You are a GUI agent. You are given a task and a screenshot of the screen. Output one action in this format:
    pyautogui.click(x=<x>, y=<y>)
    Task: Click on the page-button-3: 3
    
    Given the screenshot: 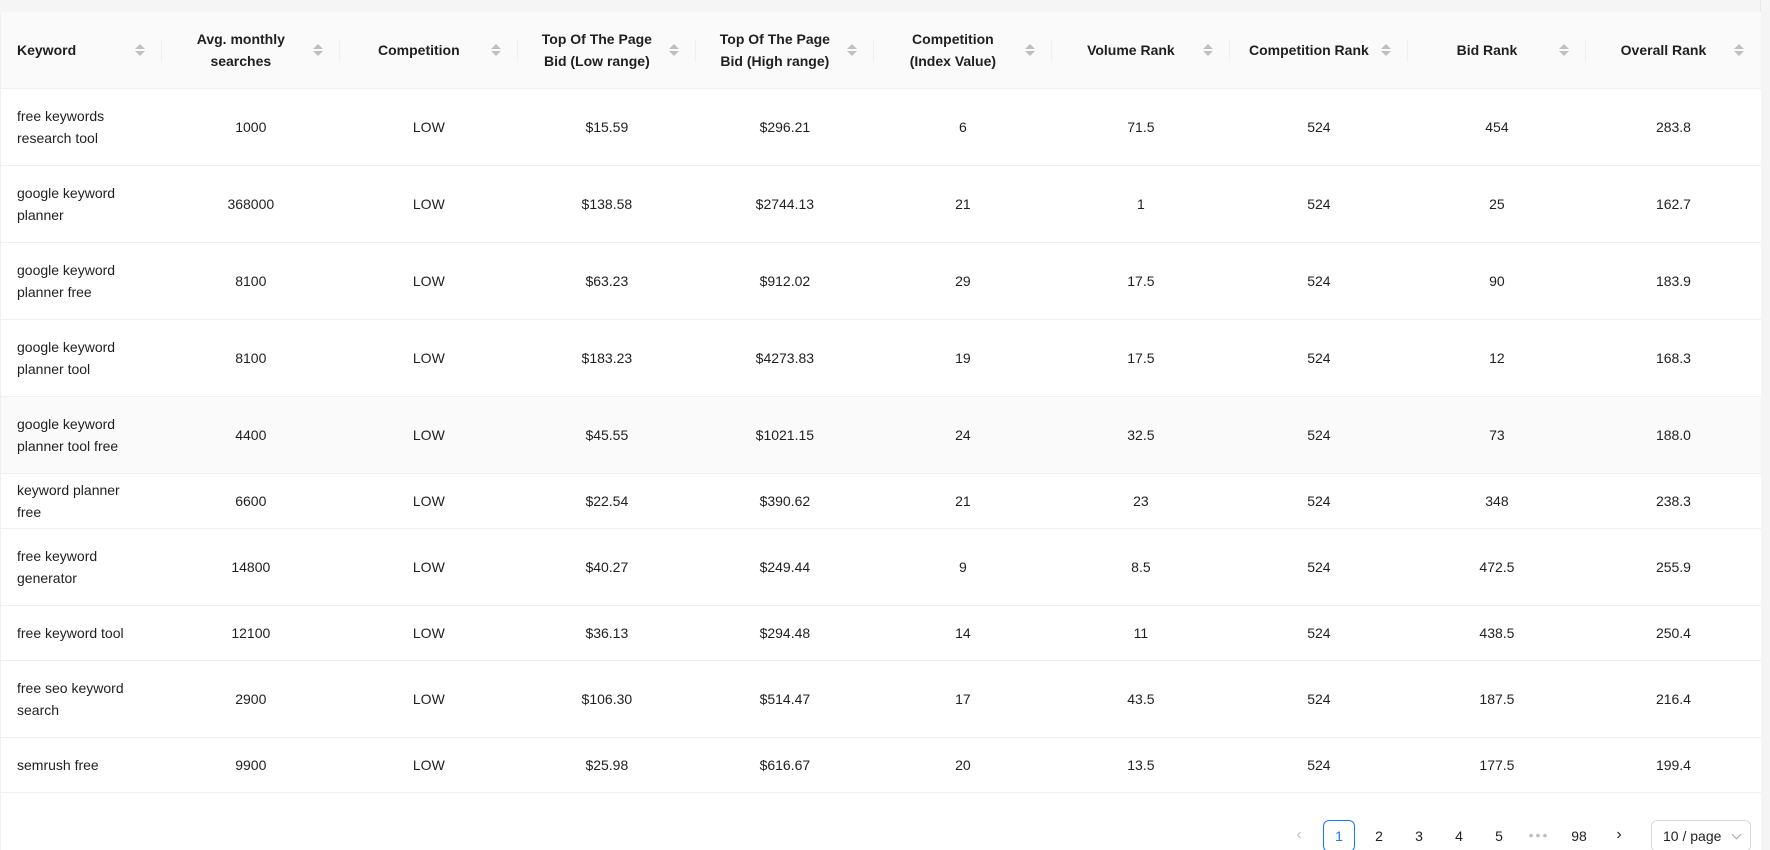 What is the action you would take?
    pyautogui.click(x=1419, y=835)
    